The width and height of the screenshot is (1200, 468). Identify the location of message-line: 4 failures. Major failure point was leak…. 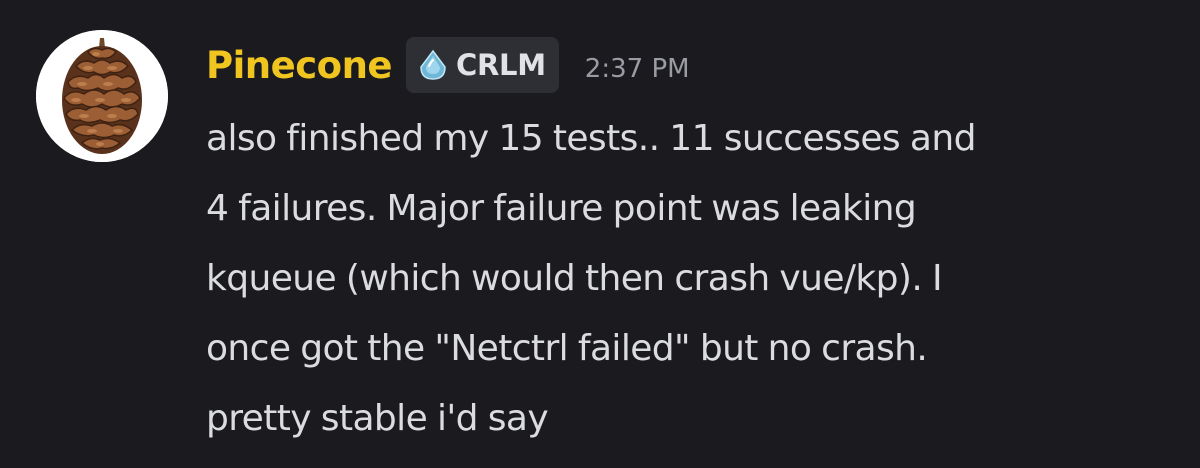
(561, 208).